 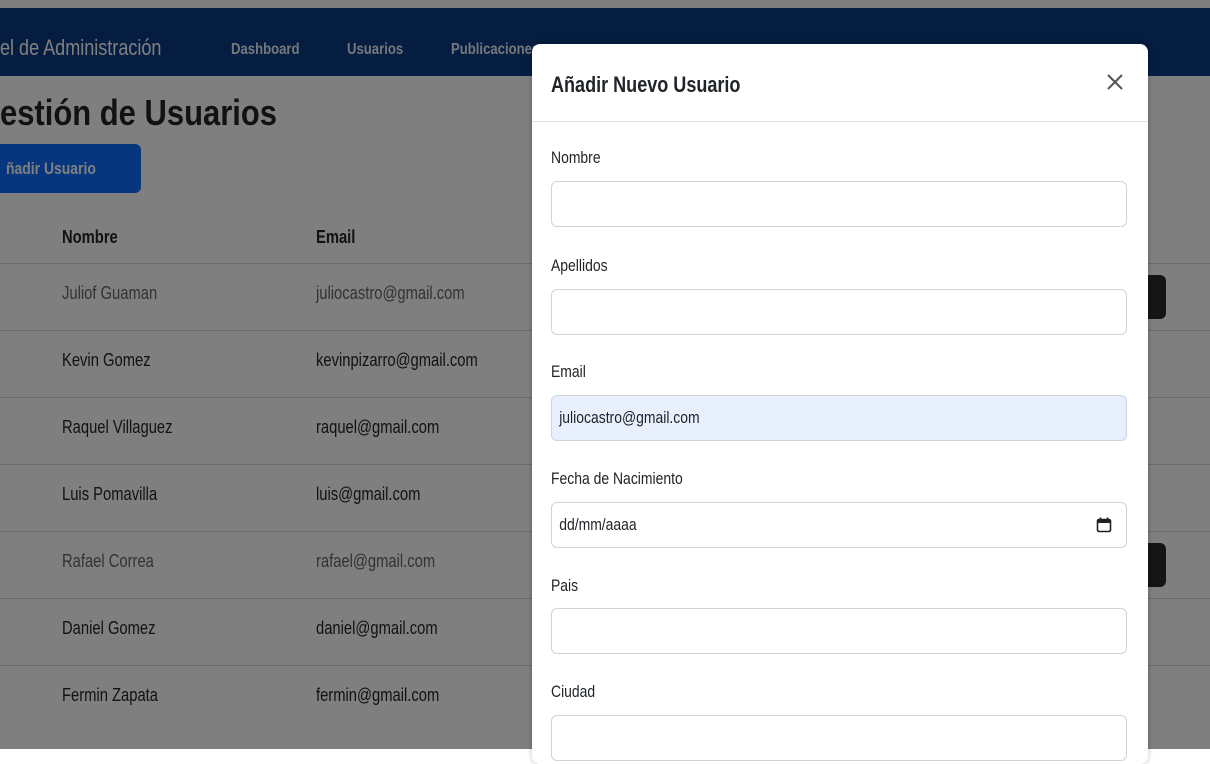 What do you see at coordinates (568, 371) in the screenshot?
I see `field-label-email: Email` at bounding box center [568, 371].